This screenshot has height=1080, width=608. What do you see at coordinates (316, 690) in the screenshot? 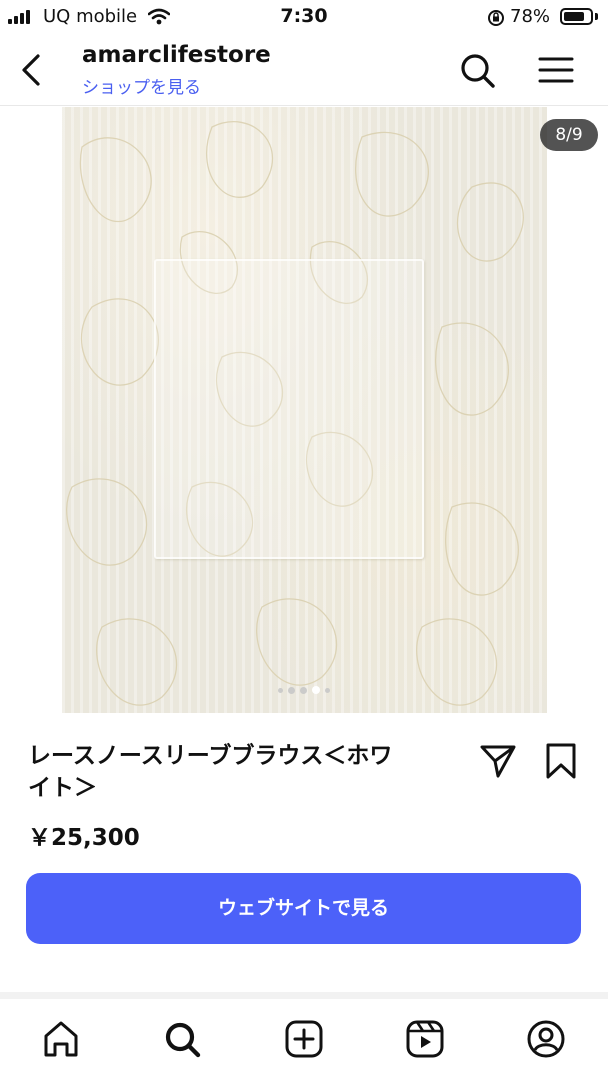
I see `carousel-dot-active` at bounding box center [316, 690].